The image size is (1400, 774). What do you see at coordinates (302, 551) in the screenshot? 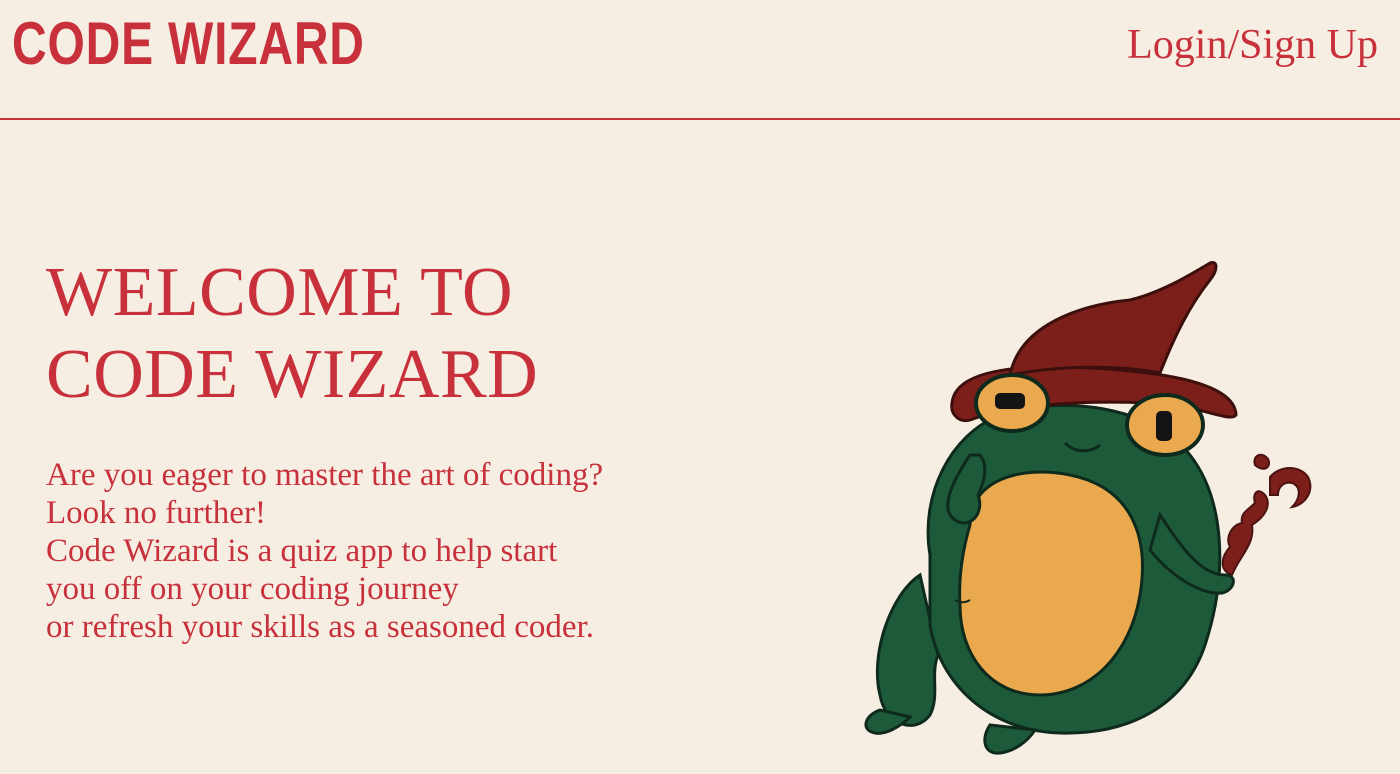
I see `hero-text-line: Code Wizard is a quiz app to help start` at bounding box center [302, 551].